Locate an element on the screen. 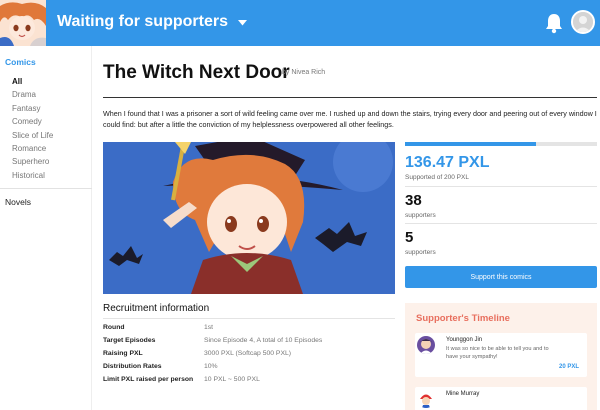  project-status-dropdown: Waiting for supporters is located at coordinates (152, 22).